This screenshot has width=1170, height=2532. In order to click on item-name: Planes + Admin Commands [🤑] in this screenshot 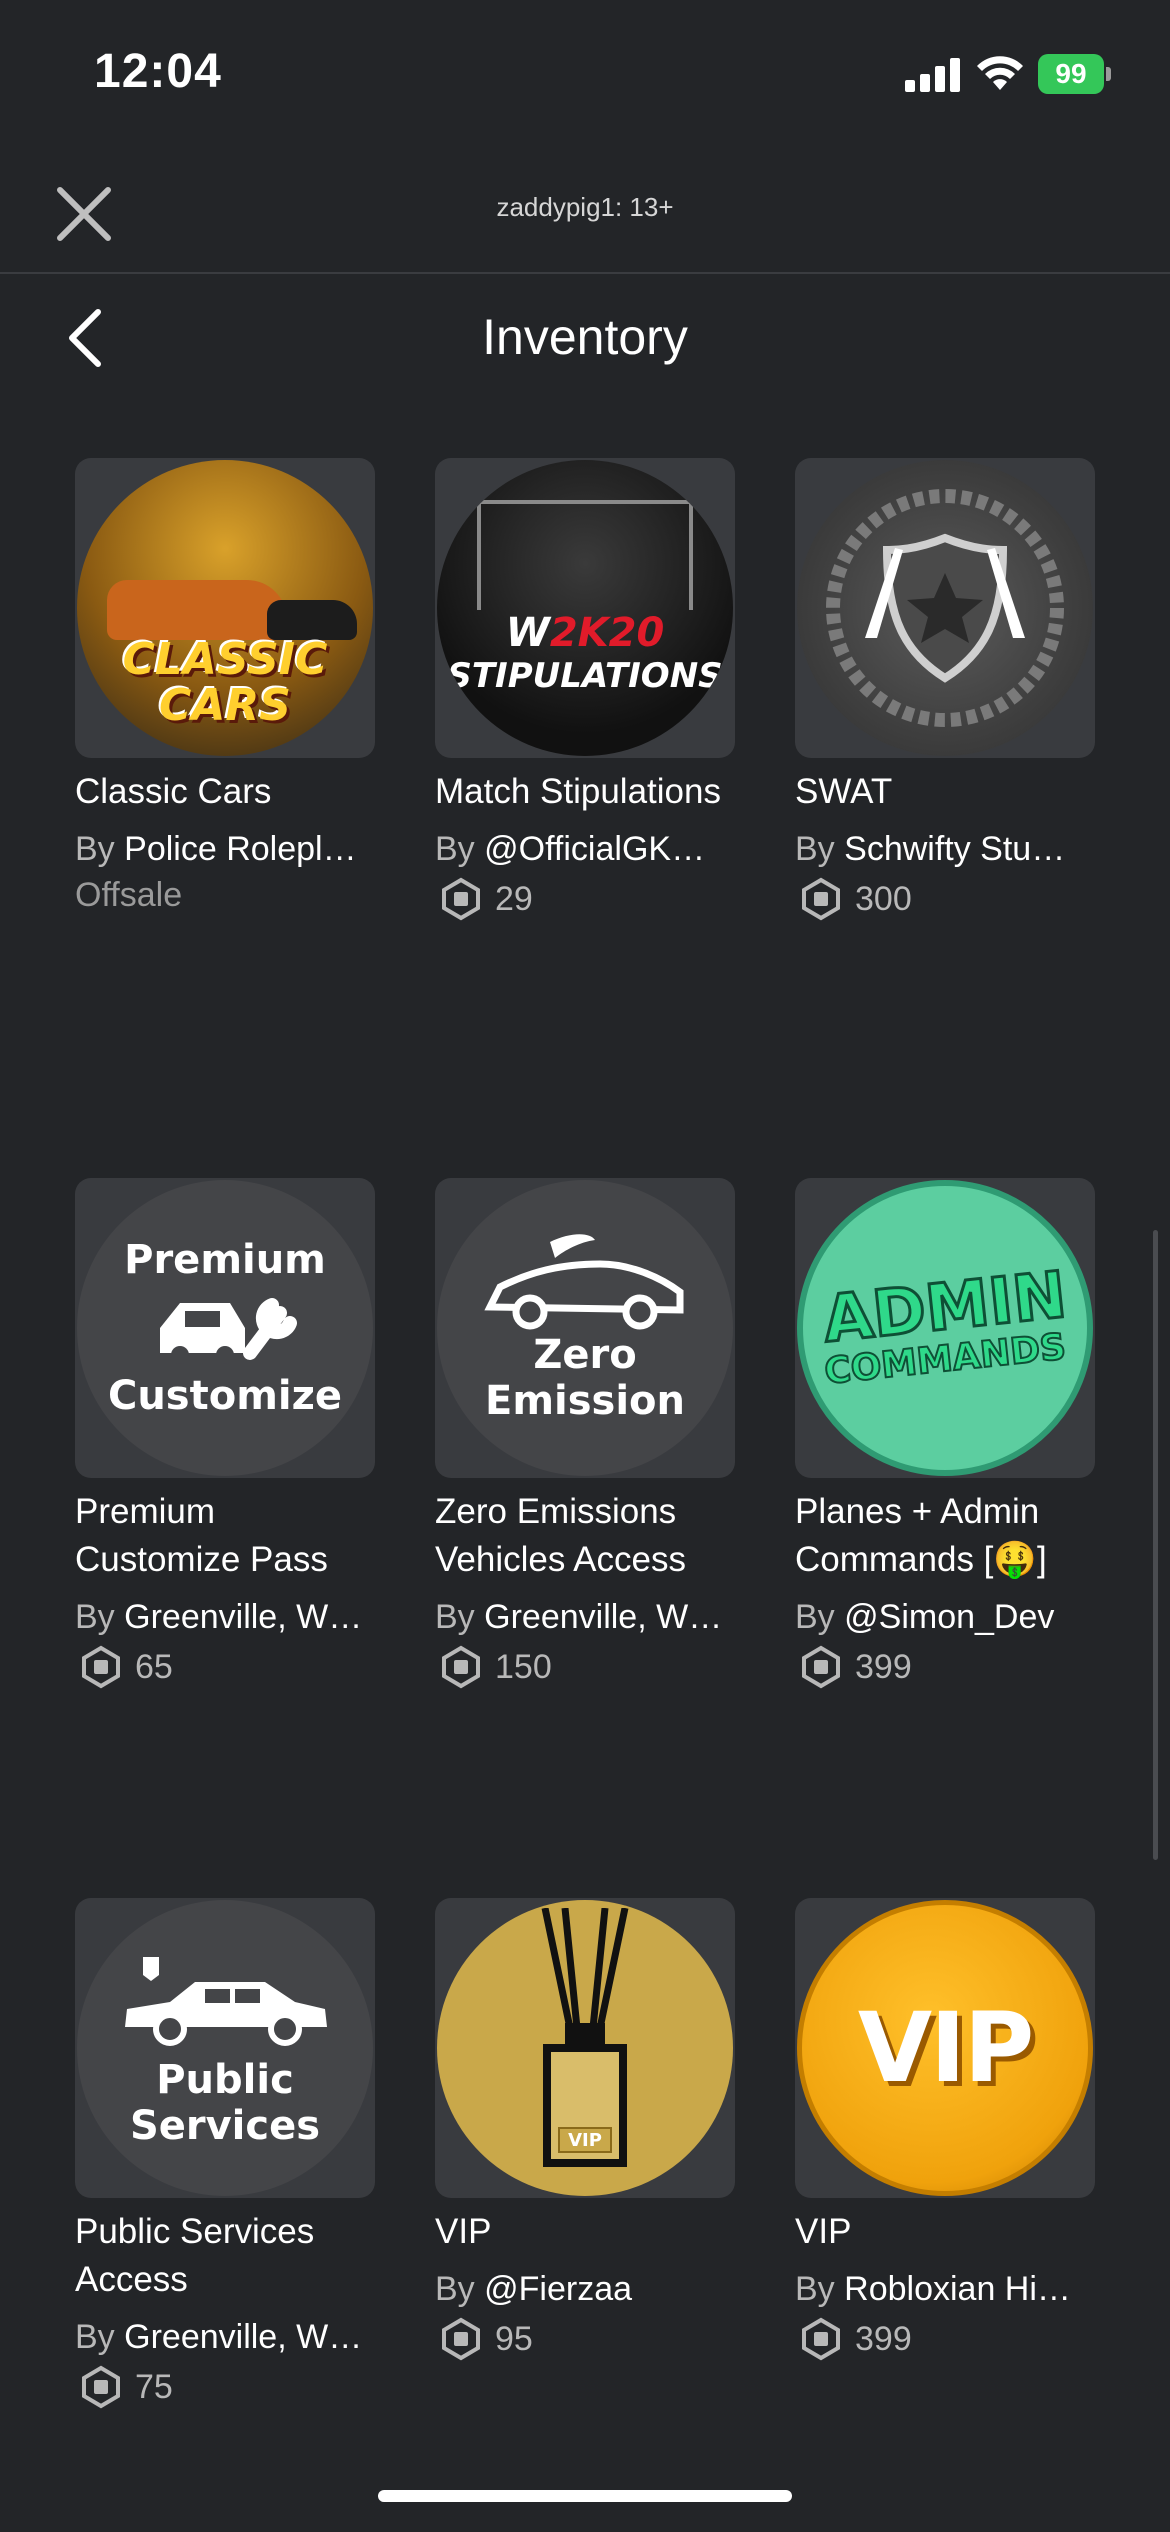, I will do `click(921, 1535)`.